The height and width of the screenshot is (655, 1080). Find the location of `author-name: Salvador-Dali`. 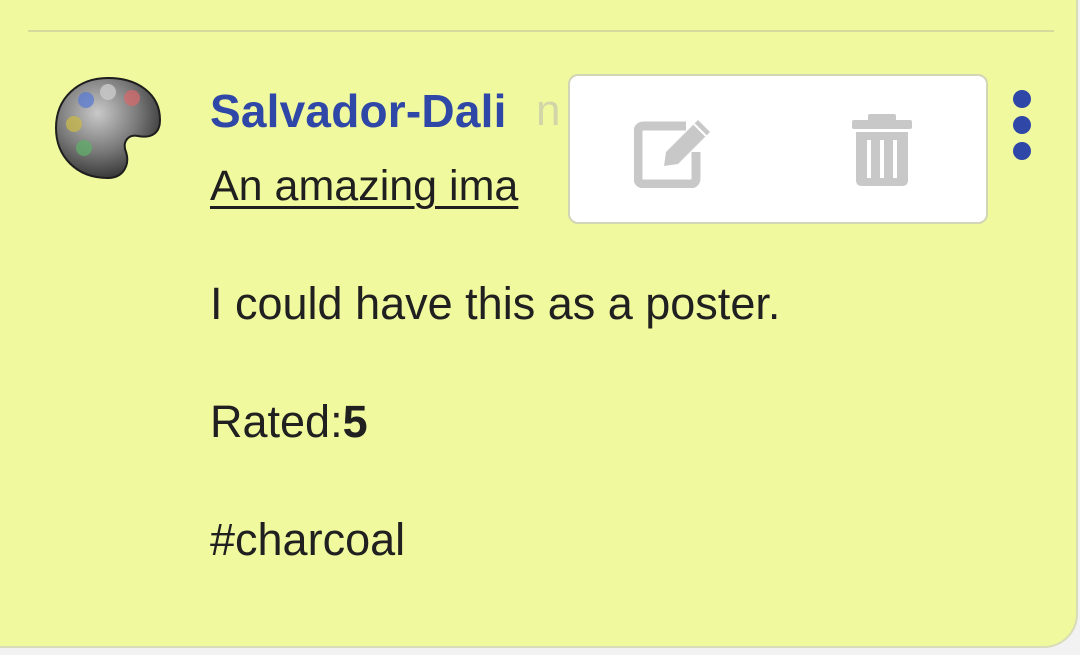

author-name: Salvador-Dali is located at coordinates (358, 111).